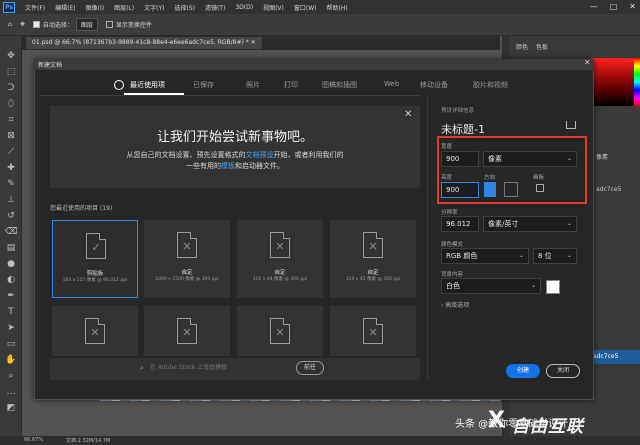 The height and width of the screenshot is (445, 640). What do you see at coordinates (11, 264) in the screenshot?
I see `blur-tool-icon: ●` at bounding box center [11, 264].